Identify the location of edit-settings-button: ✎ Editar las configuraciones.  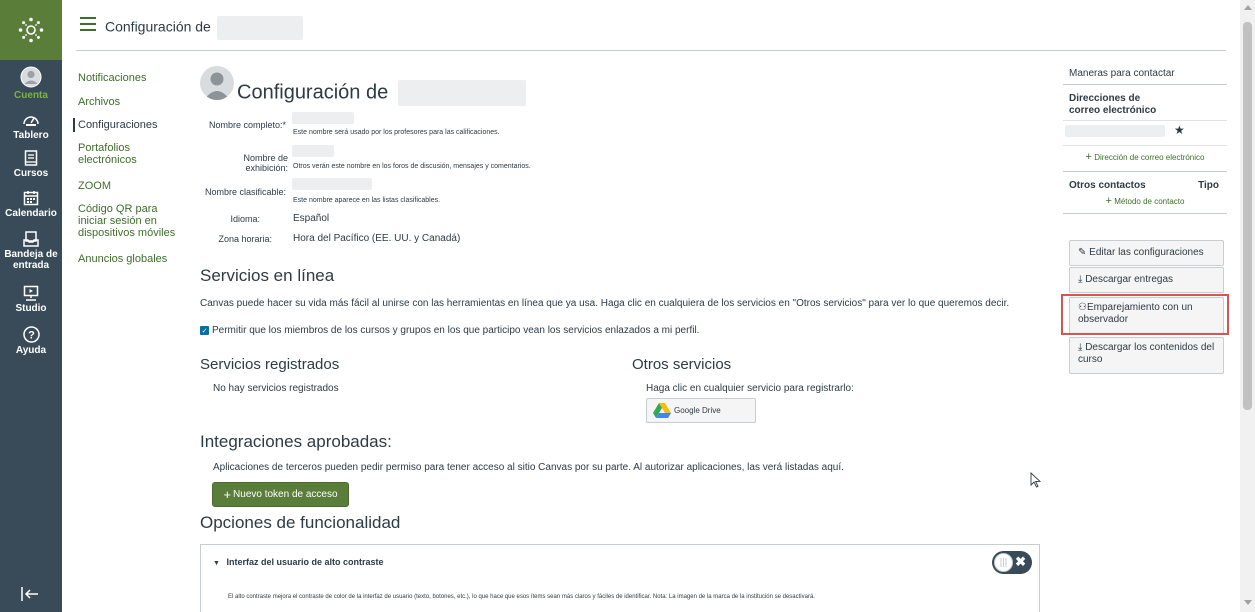
(1146, 253).